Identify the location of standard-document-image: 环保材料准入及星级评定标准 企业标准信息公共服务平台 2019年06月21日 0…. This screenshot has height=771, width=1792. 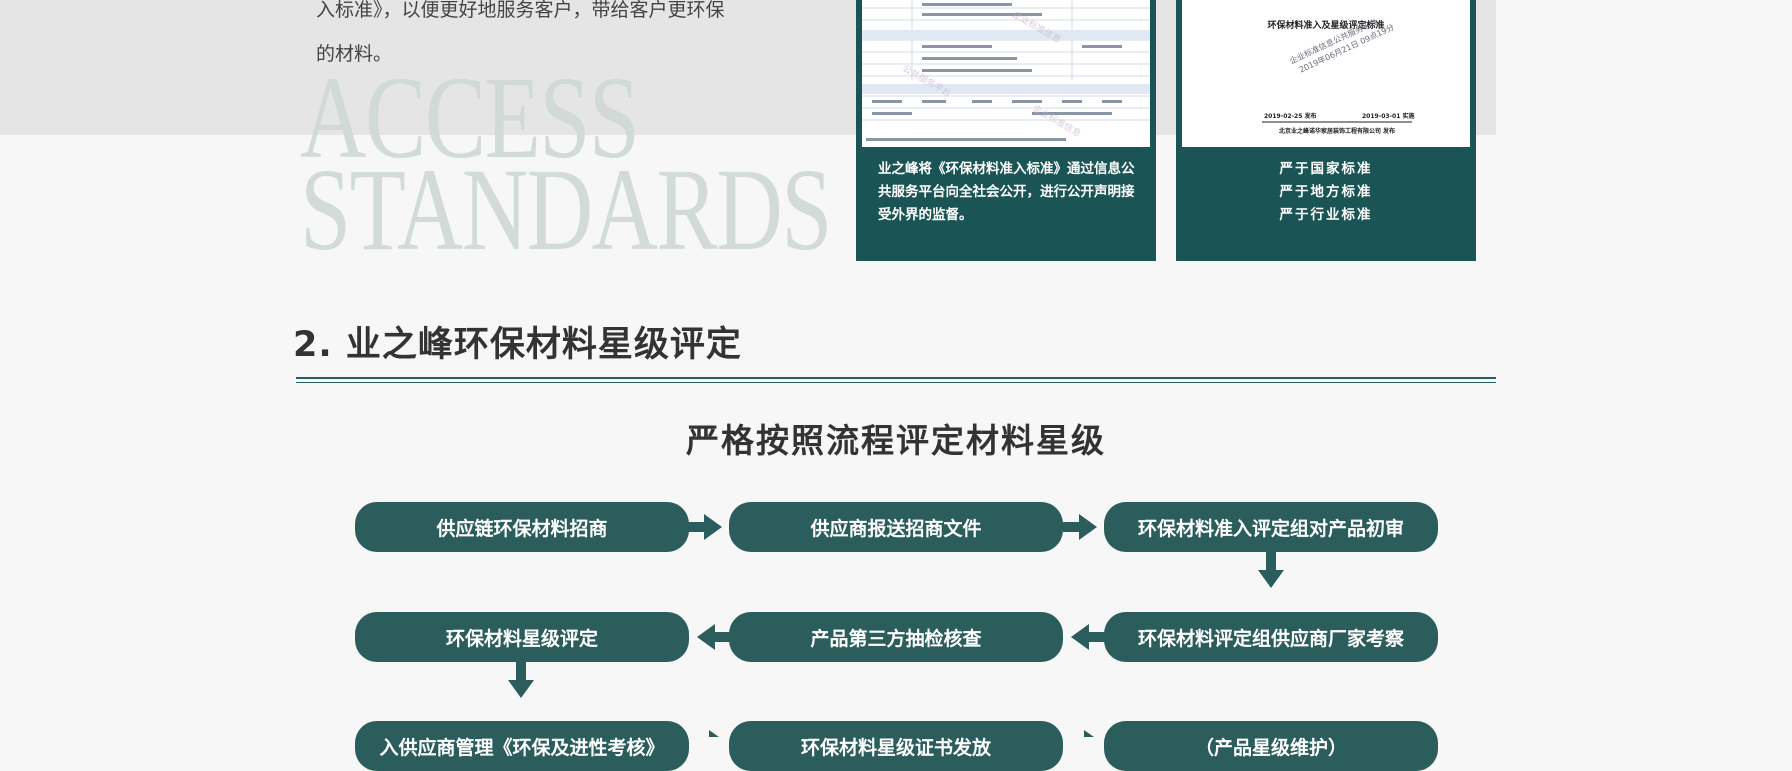
(1326, 73).